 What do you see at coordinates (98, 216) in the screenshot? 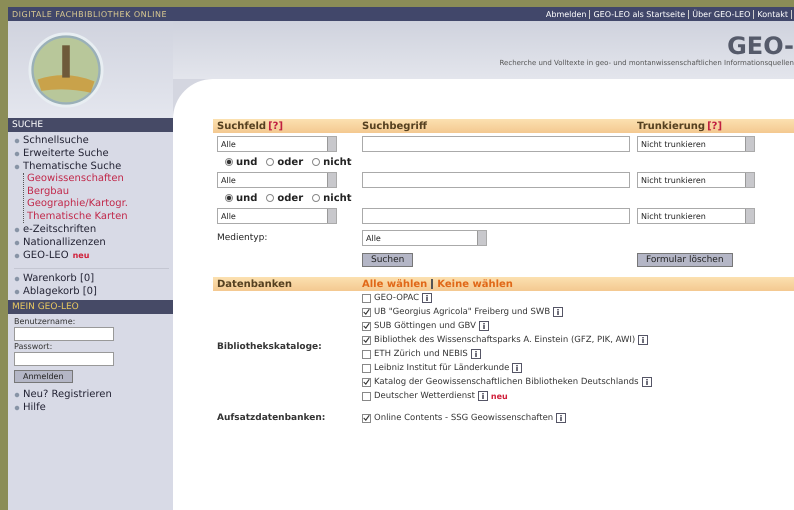
I see `nav-sublink: Thematische Karten` at bounding box center [98, 216].